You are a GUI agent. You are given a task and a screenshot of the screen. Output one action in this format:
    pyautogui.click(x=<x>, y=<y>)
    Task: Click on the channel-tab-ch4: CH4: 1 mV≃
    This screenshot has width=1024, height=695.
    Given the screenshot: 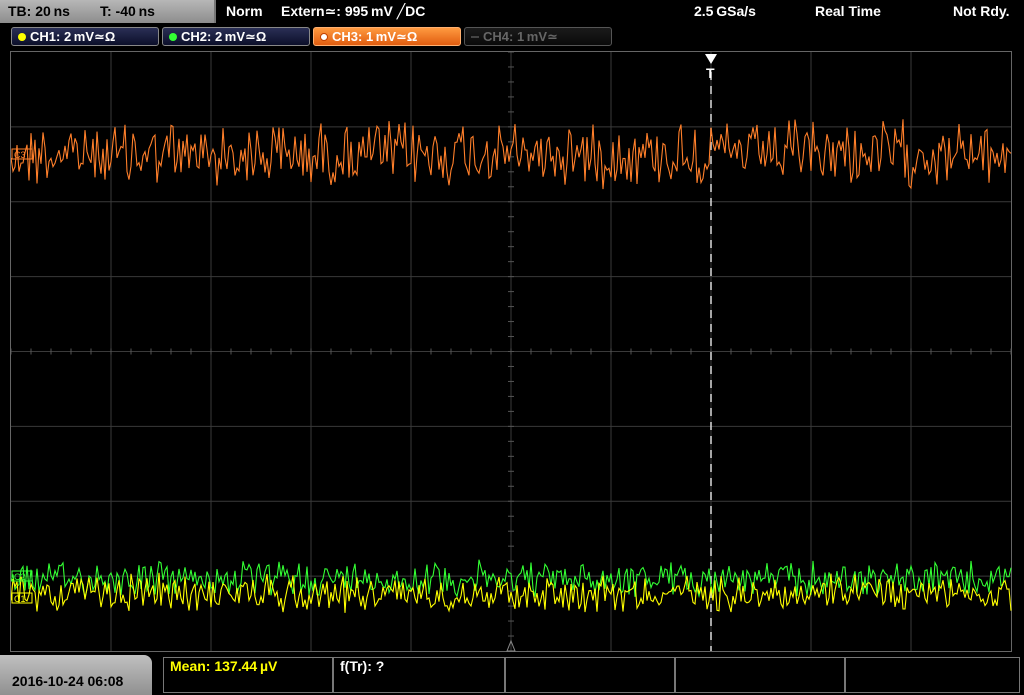 What is the action you would take?
    pyautogui.click(x=538, y=36)
    